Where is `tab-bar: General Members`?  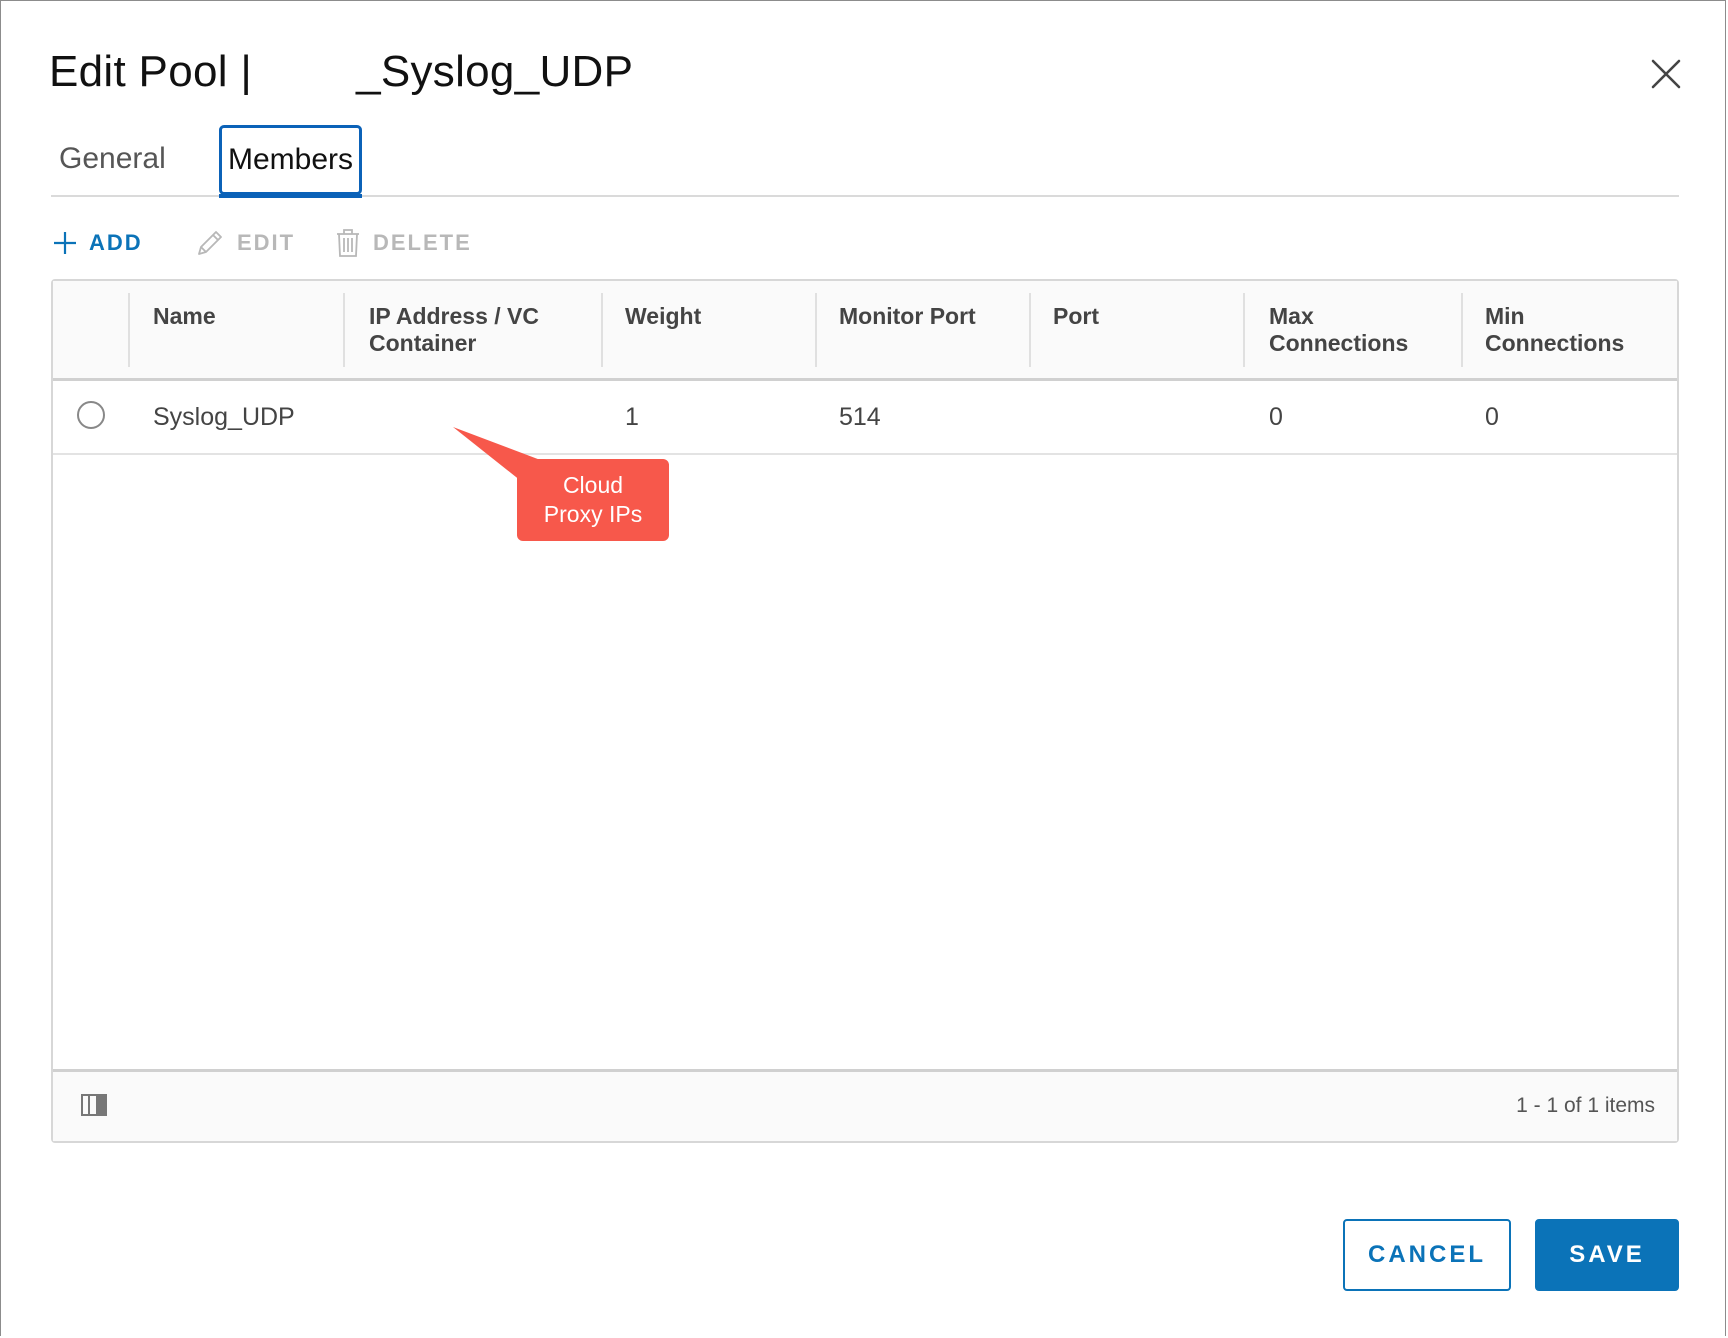
tab-bar: General Members is located at coordinates (865, 161).